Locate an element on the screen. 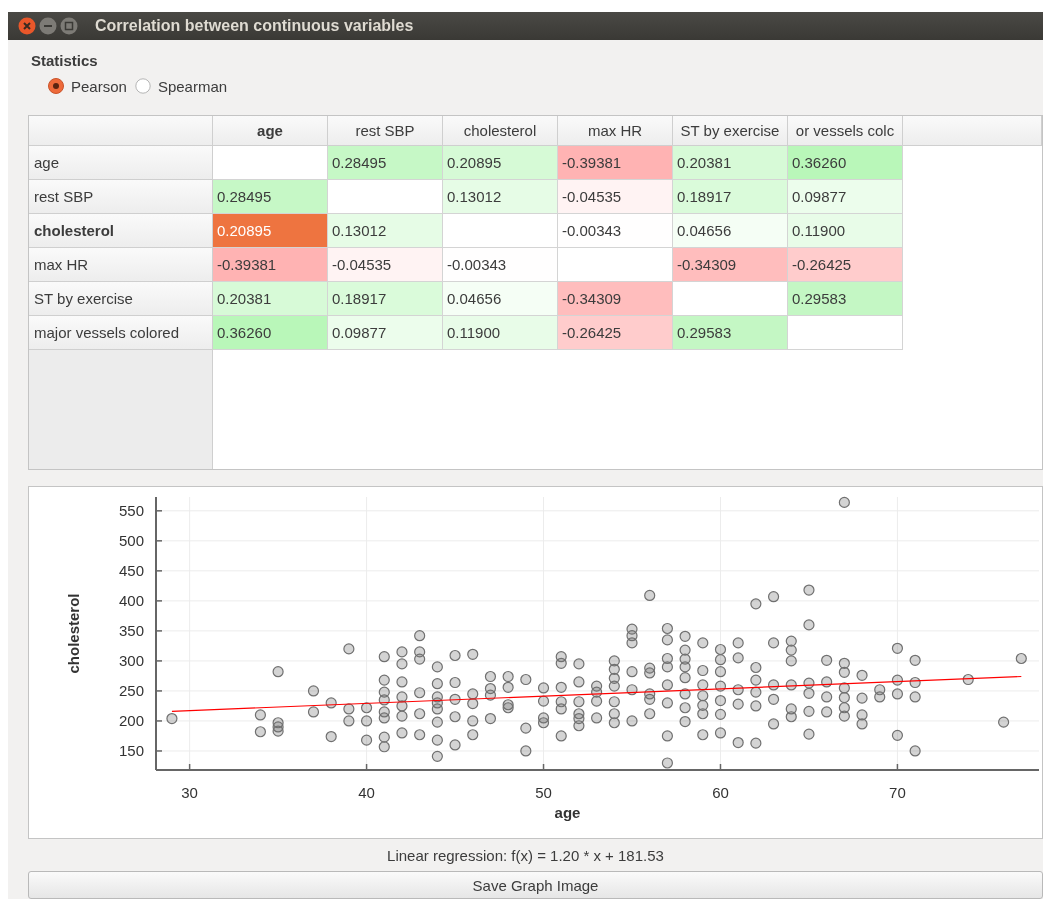  x-axis-title: age is located at coordinates (567, 812).